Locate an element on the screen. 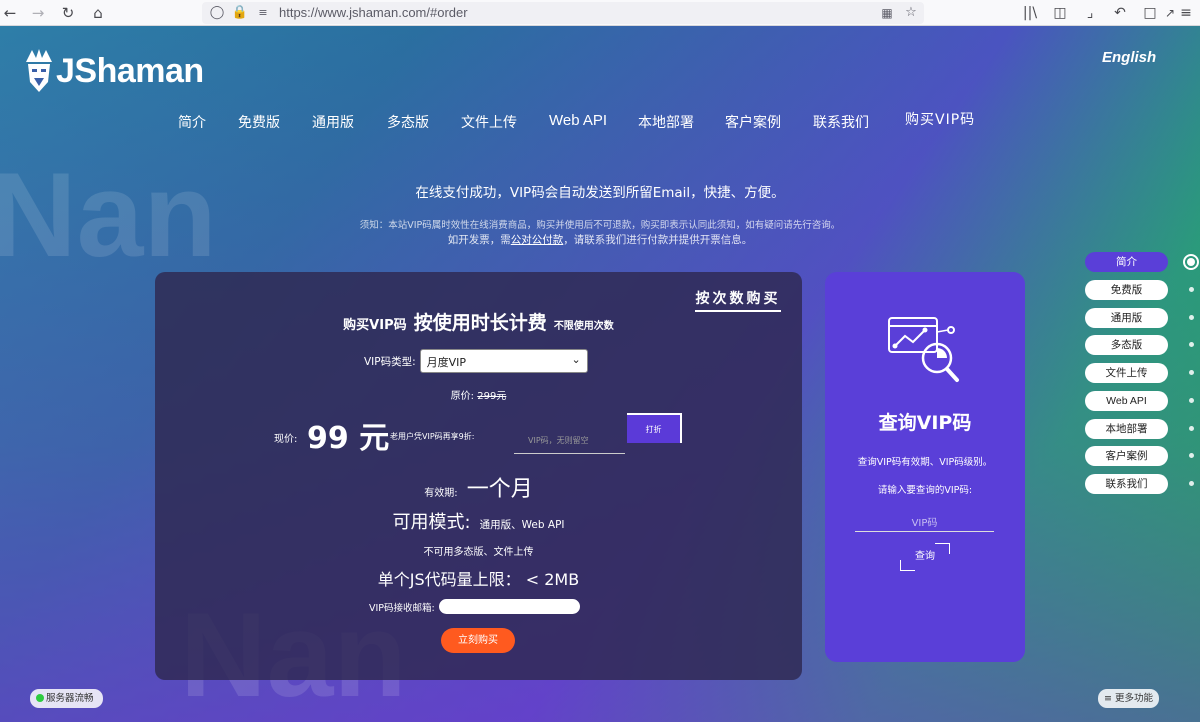 This screenshot has height=722, width=1200. undo-icon: ↶ is located at coordinates (1120, 13).